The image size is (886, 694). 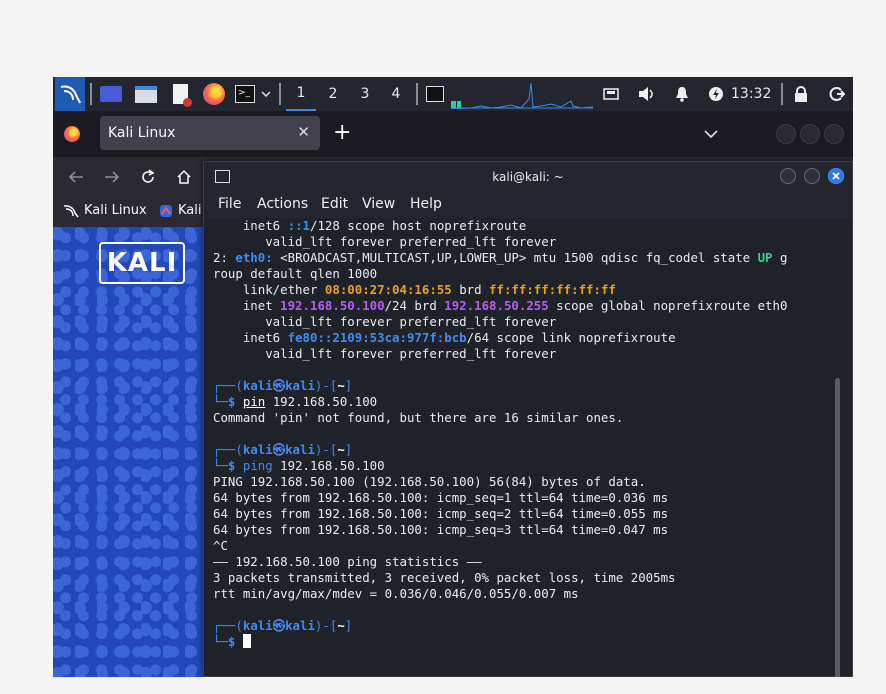 I want to click on output-line: inet6 ::1/128 scope host noprefixroute, so click(x=370, y=225).